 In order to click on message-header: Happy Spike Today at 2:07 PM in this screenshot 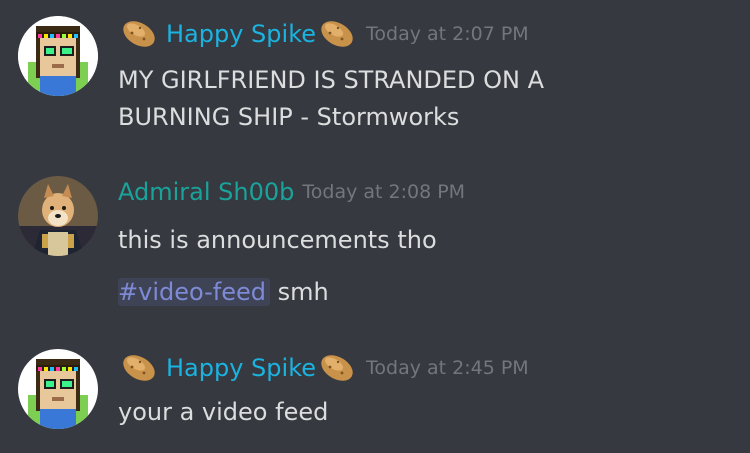, I will do `click(323, 34)`.